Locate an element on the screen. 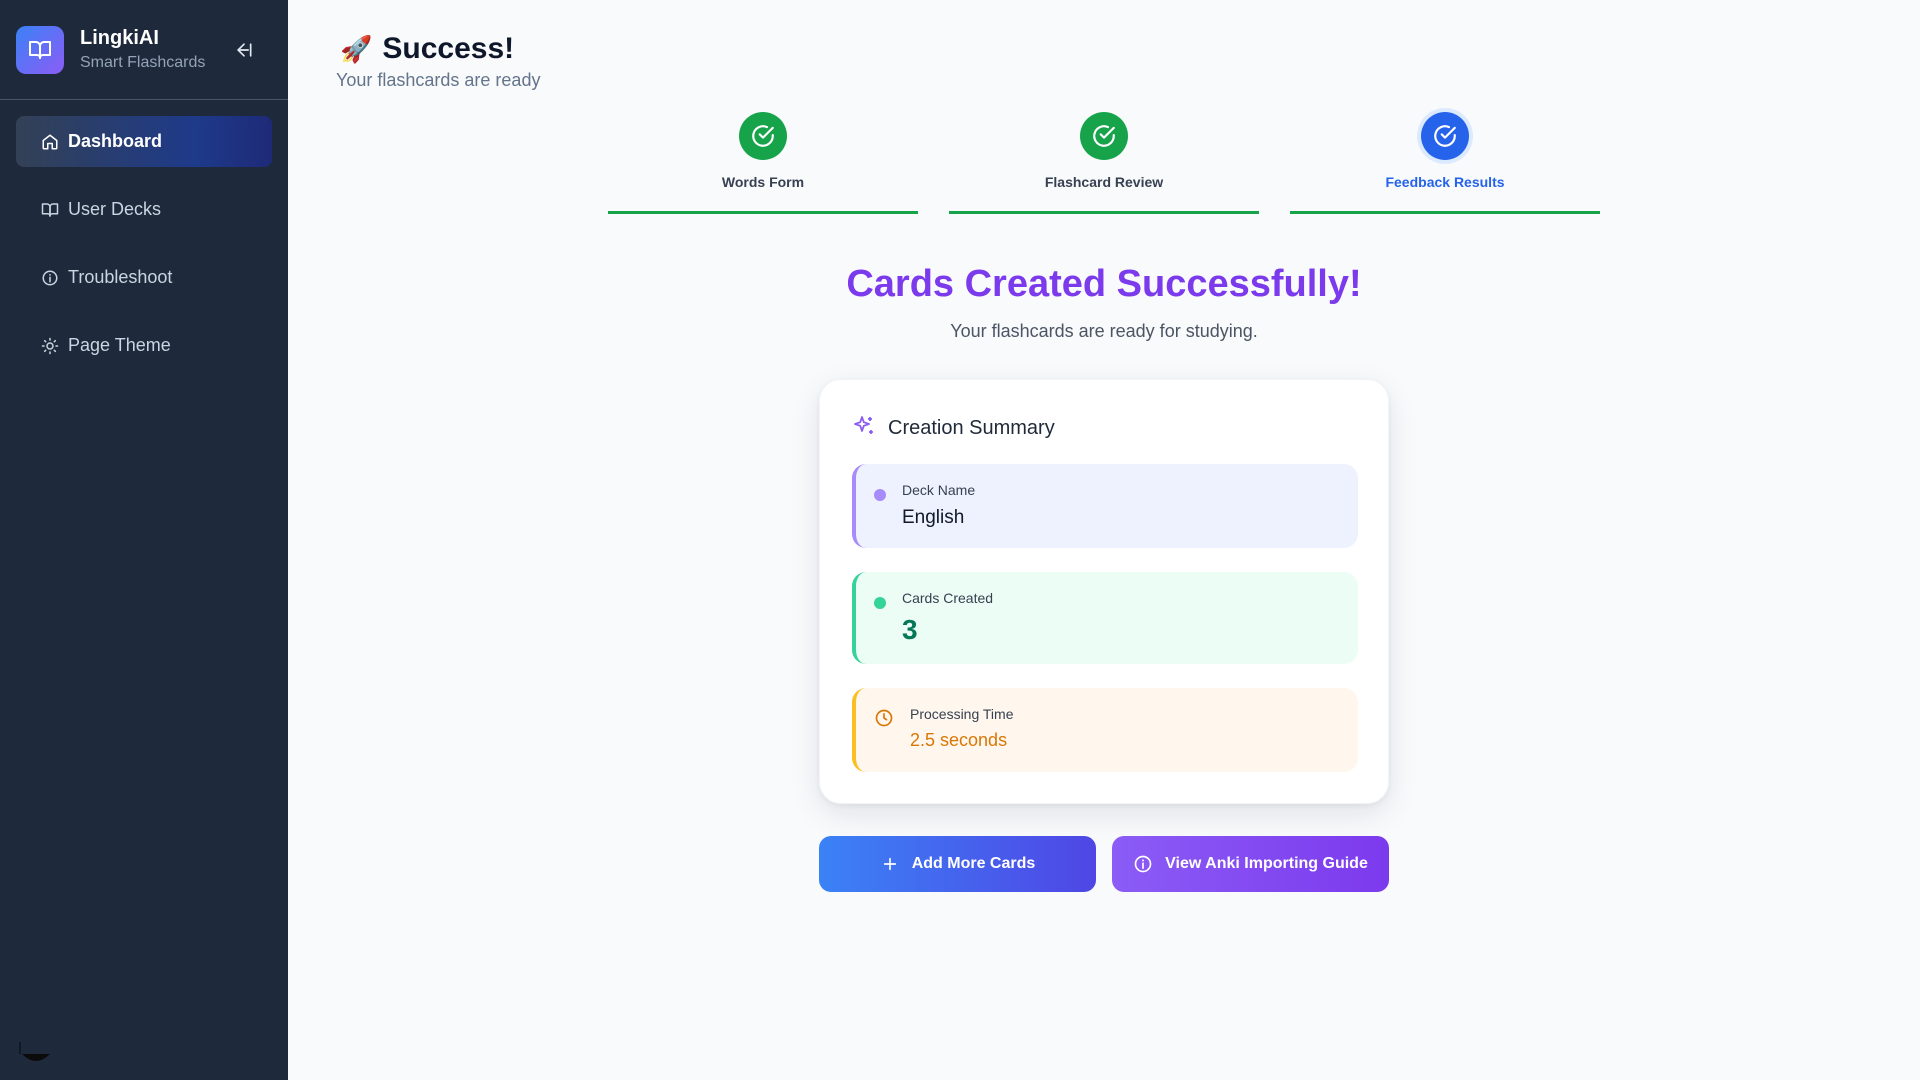 This screenshot has height=1080, width=1920. book-open-icon is located at coordinates (40, 49).